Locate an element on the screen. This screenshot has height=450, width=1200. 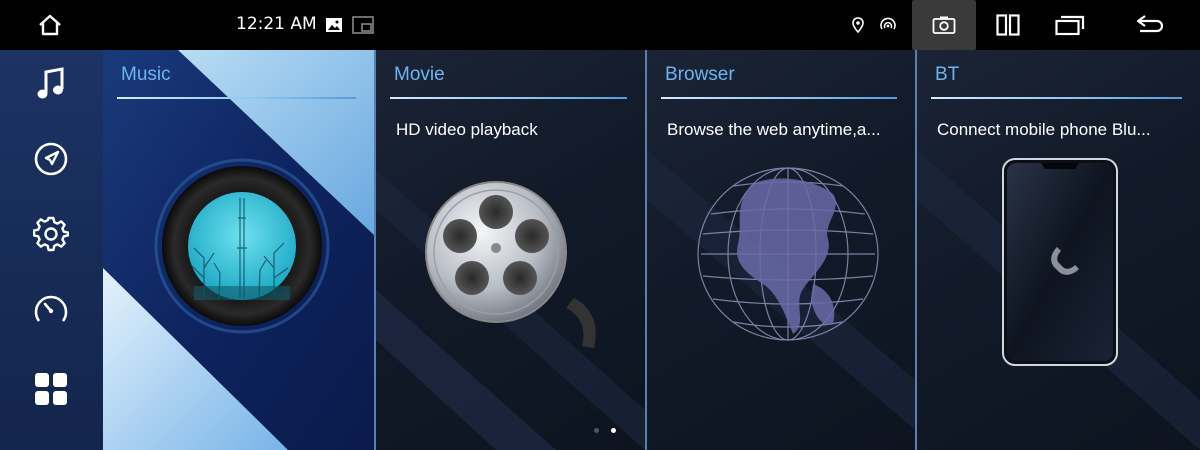
movie-description: HD video playback is located at coordinates (467, 129).